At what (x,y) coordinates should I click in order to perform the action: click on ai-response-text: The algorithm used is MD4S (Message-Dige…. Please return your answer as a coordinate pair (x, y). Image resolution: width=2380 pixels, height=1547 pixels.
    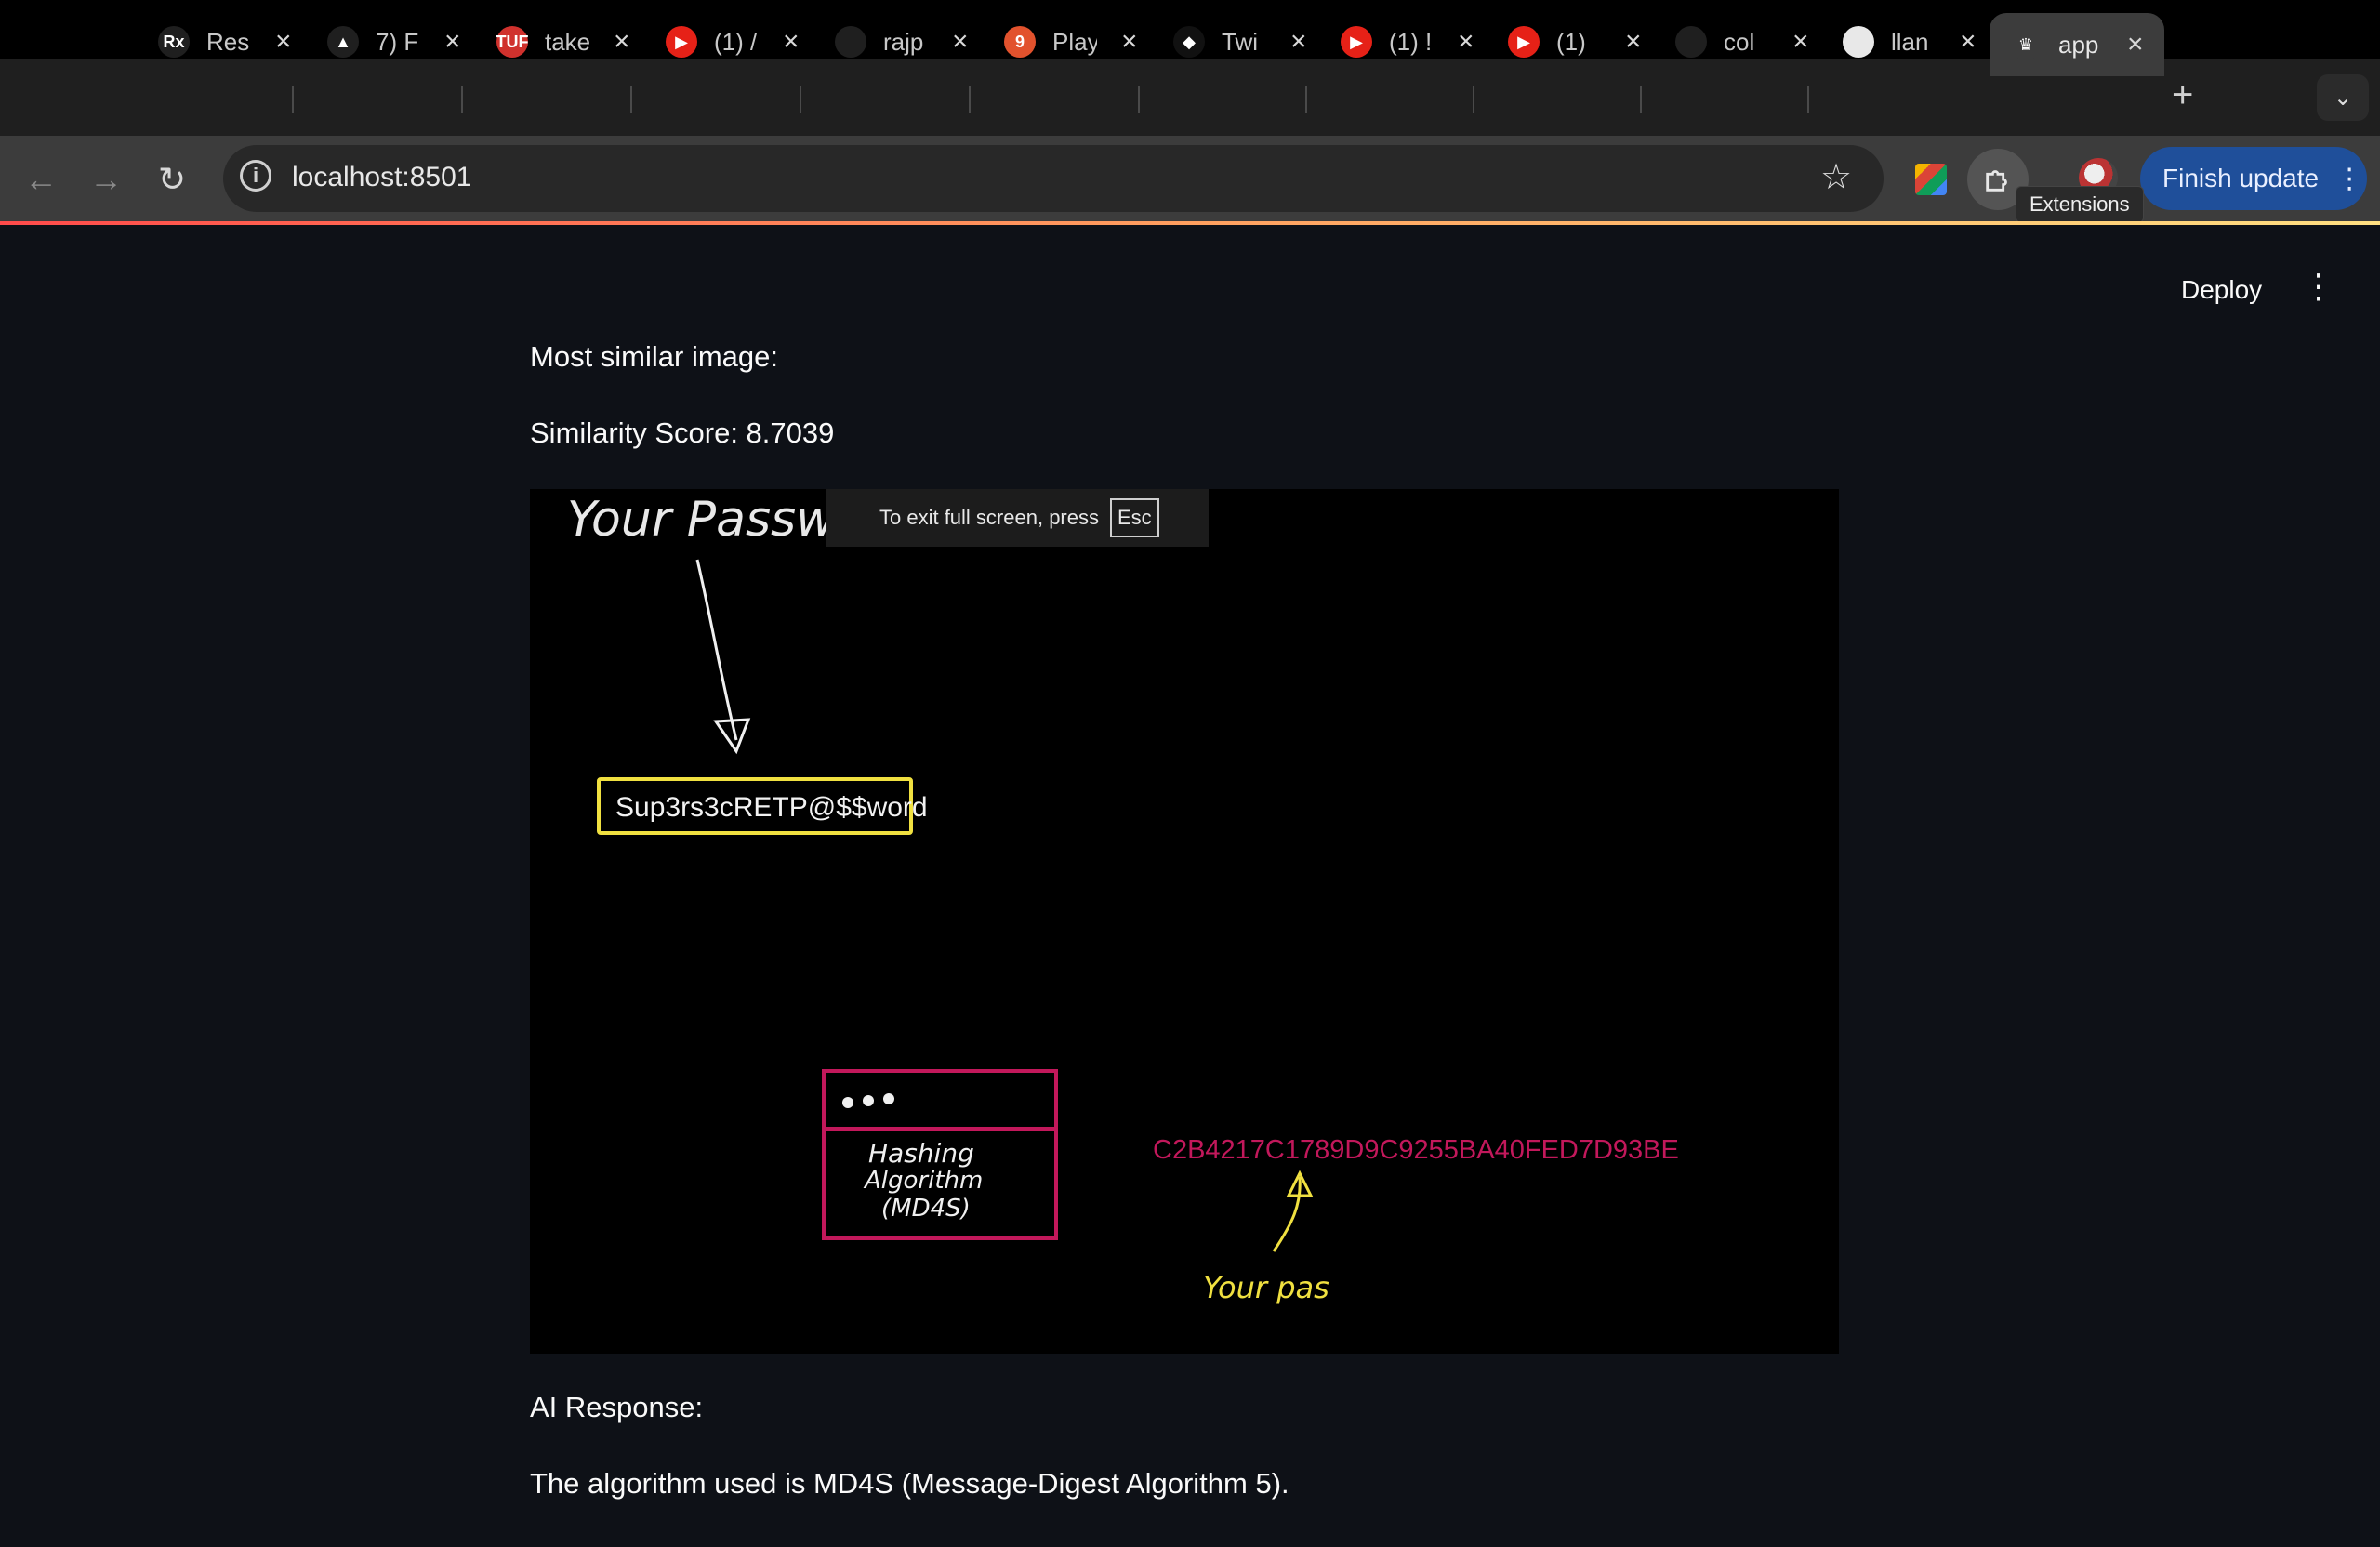
    Looking at the image, I should click on (909, 1483).